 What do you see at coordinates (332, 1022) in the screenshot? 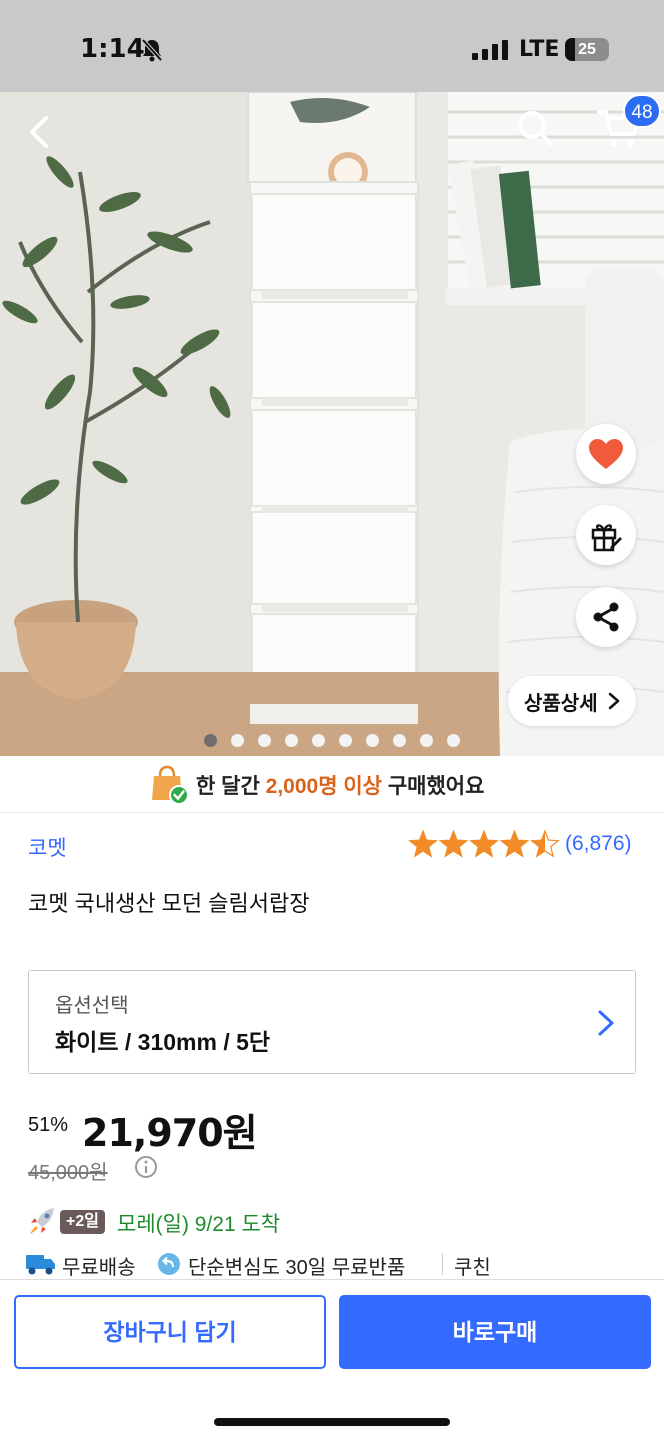
I see `option-selector: 옵션선택 화이트 / 310mm / 5단` at bounding box center [332, 1022].